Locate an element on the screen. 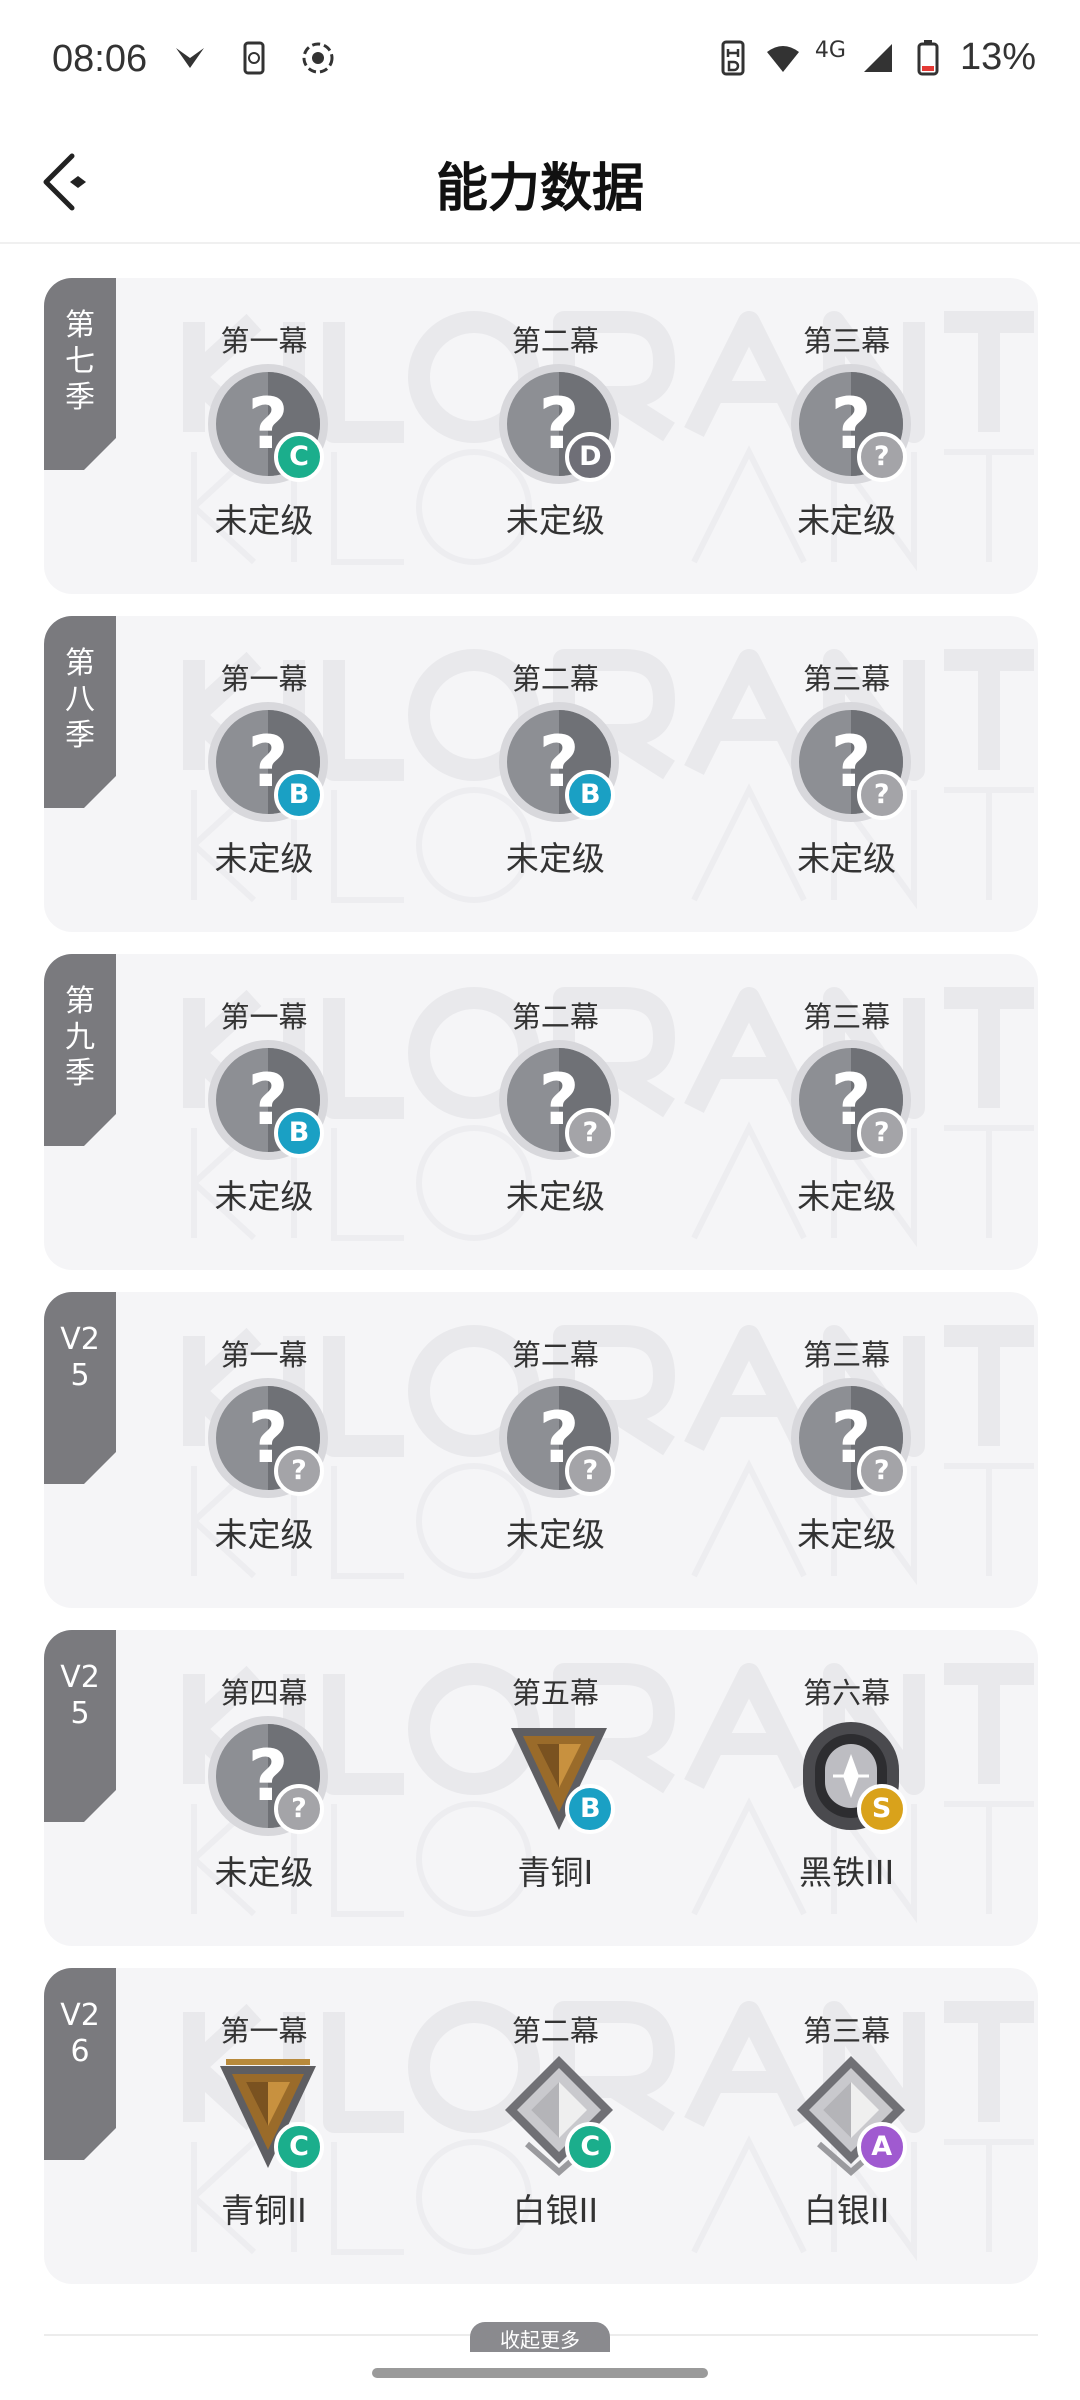 This screenshot has height=2400, width=1080. act-item: 第六幕 S 黑铁III is located at coordinates (892, 1800).